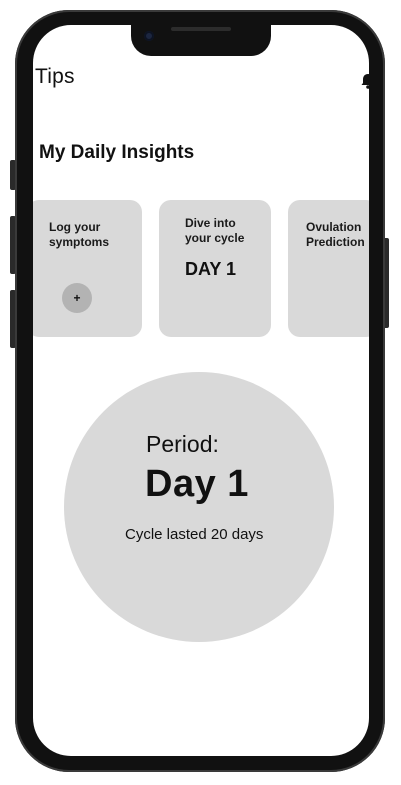  I want to click on card-title: Dive into your cycle, so click(214, 231).